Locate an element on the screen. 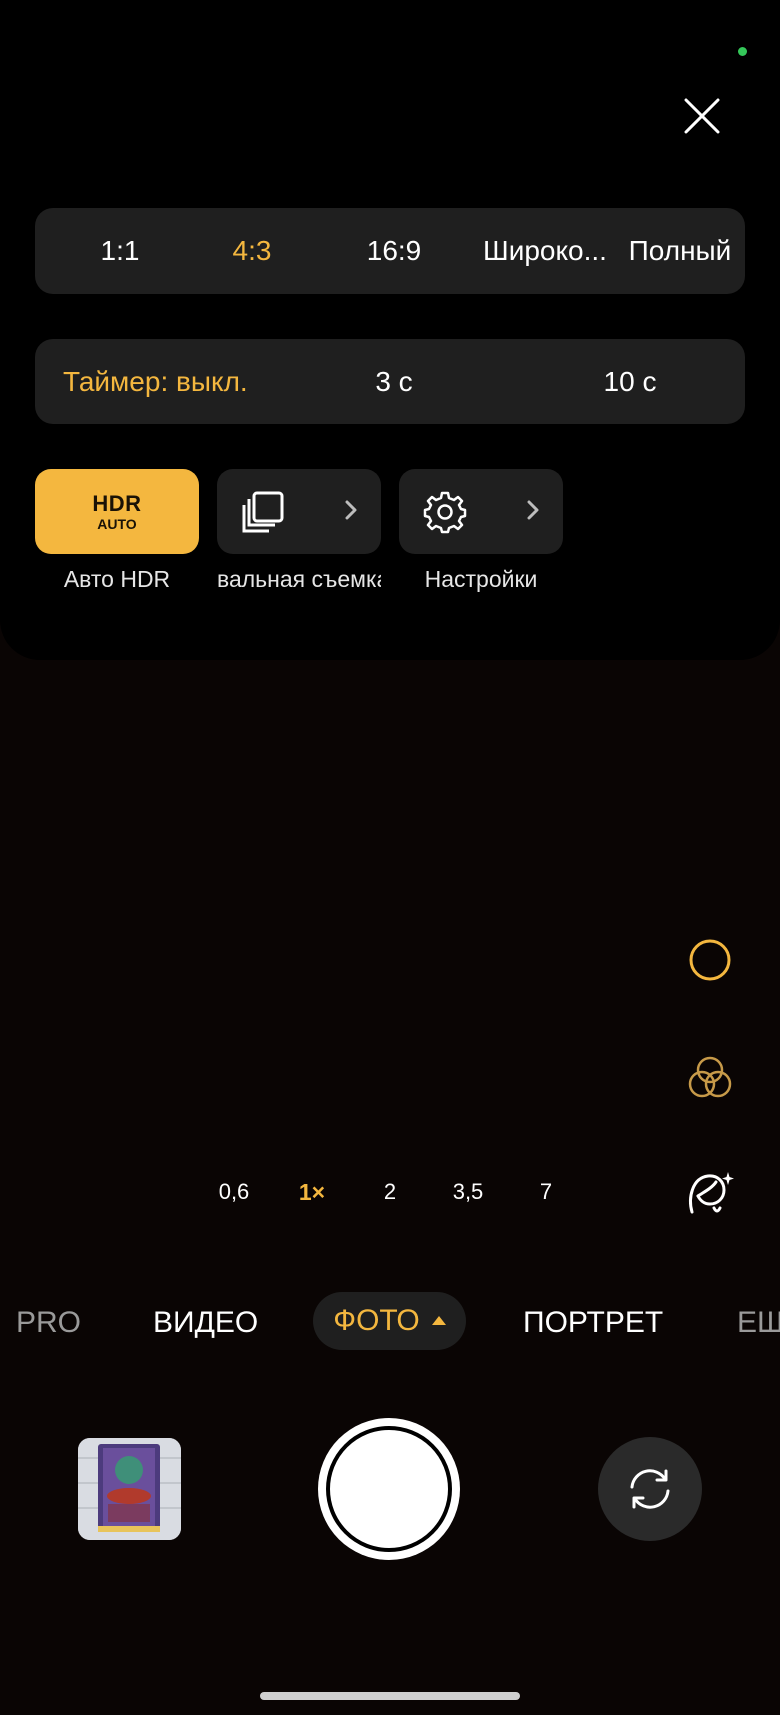  zoom-7: 7 is located at coordinates (546, 1192).